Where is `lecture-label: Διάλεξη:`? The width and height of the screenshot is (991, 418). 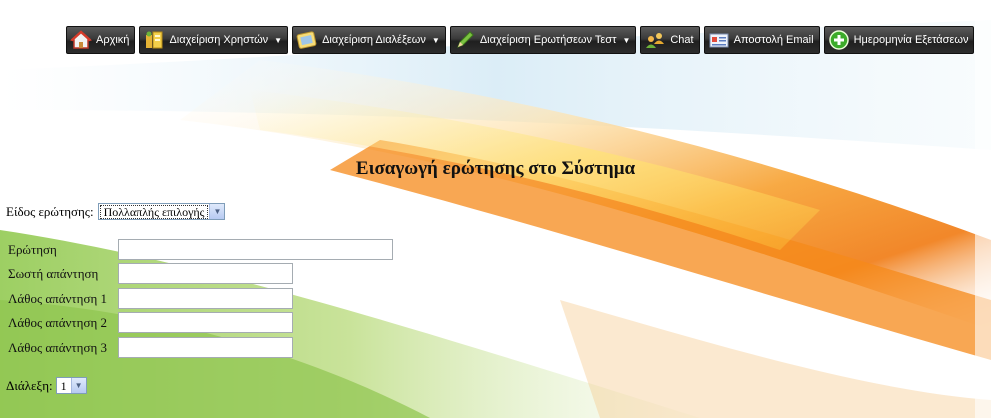 lecture-label: Διάλεξη: is located at coordinates (29, 385).